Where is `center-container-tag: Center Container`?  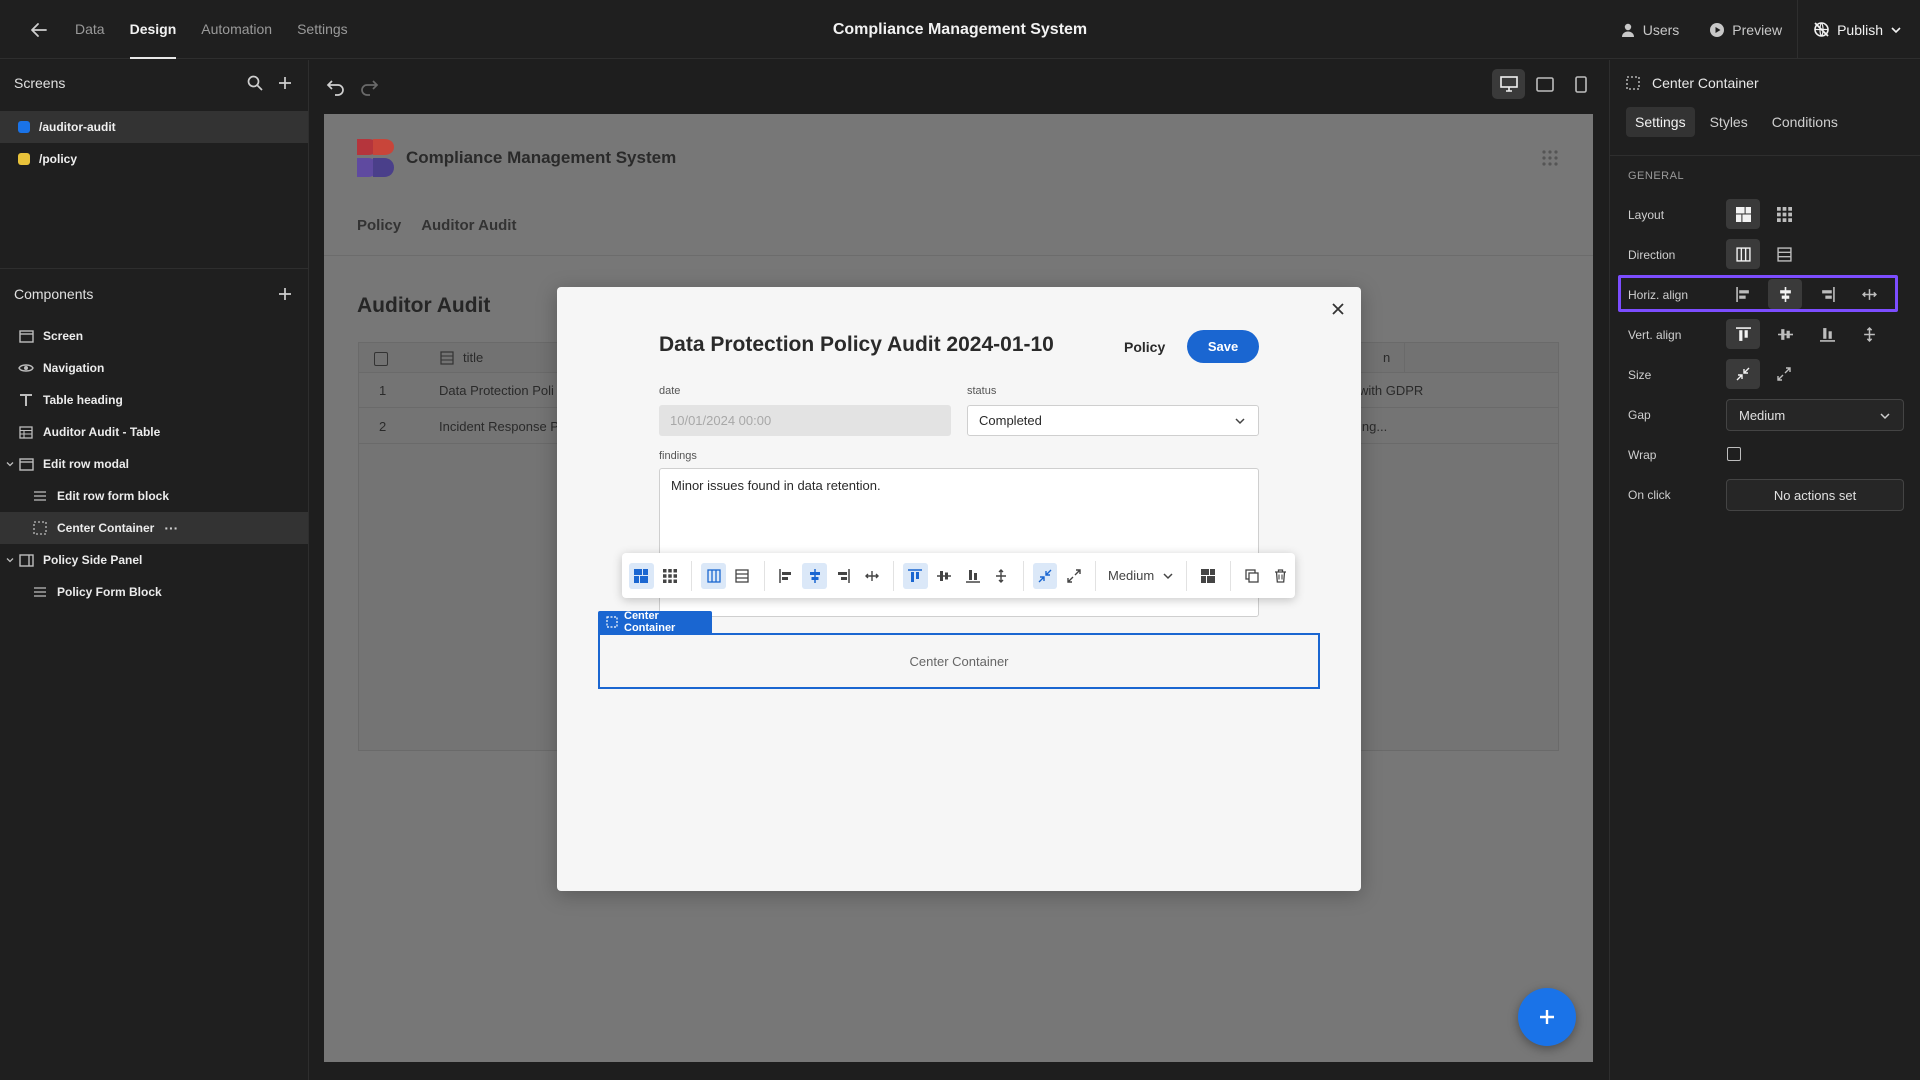 center-container-tag: Center Container is located at coordinates (655, 622).